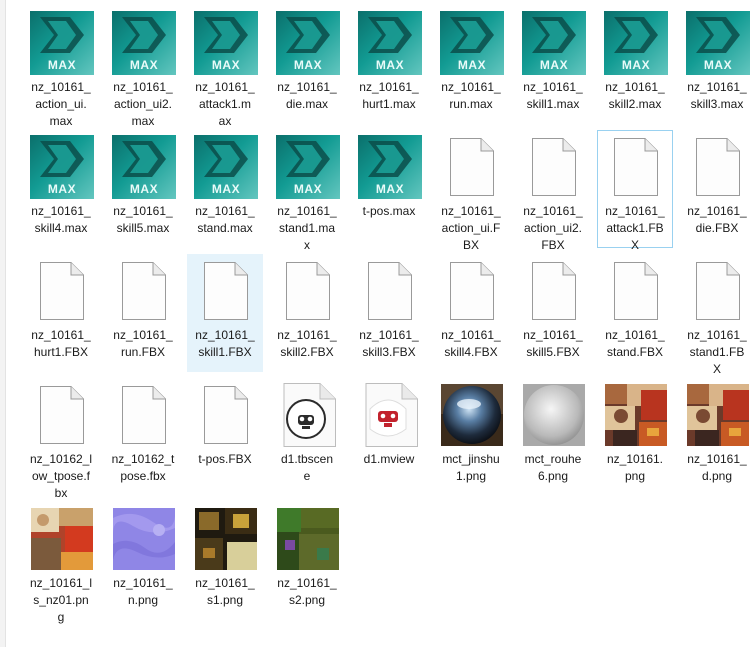 This screenshot has height=647, width=754. What do you see at coordinates (389, 65) in the screenshot?
I see `file-item: MAX nz_10161_ hurt1.max` at bounding box center [389, 65].